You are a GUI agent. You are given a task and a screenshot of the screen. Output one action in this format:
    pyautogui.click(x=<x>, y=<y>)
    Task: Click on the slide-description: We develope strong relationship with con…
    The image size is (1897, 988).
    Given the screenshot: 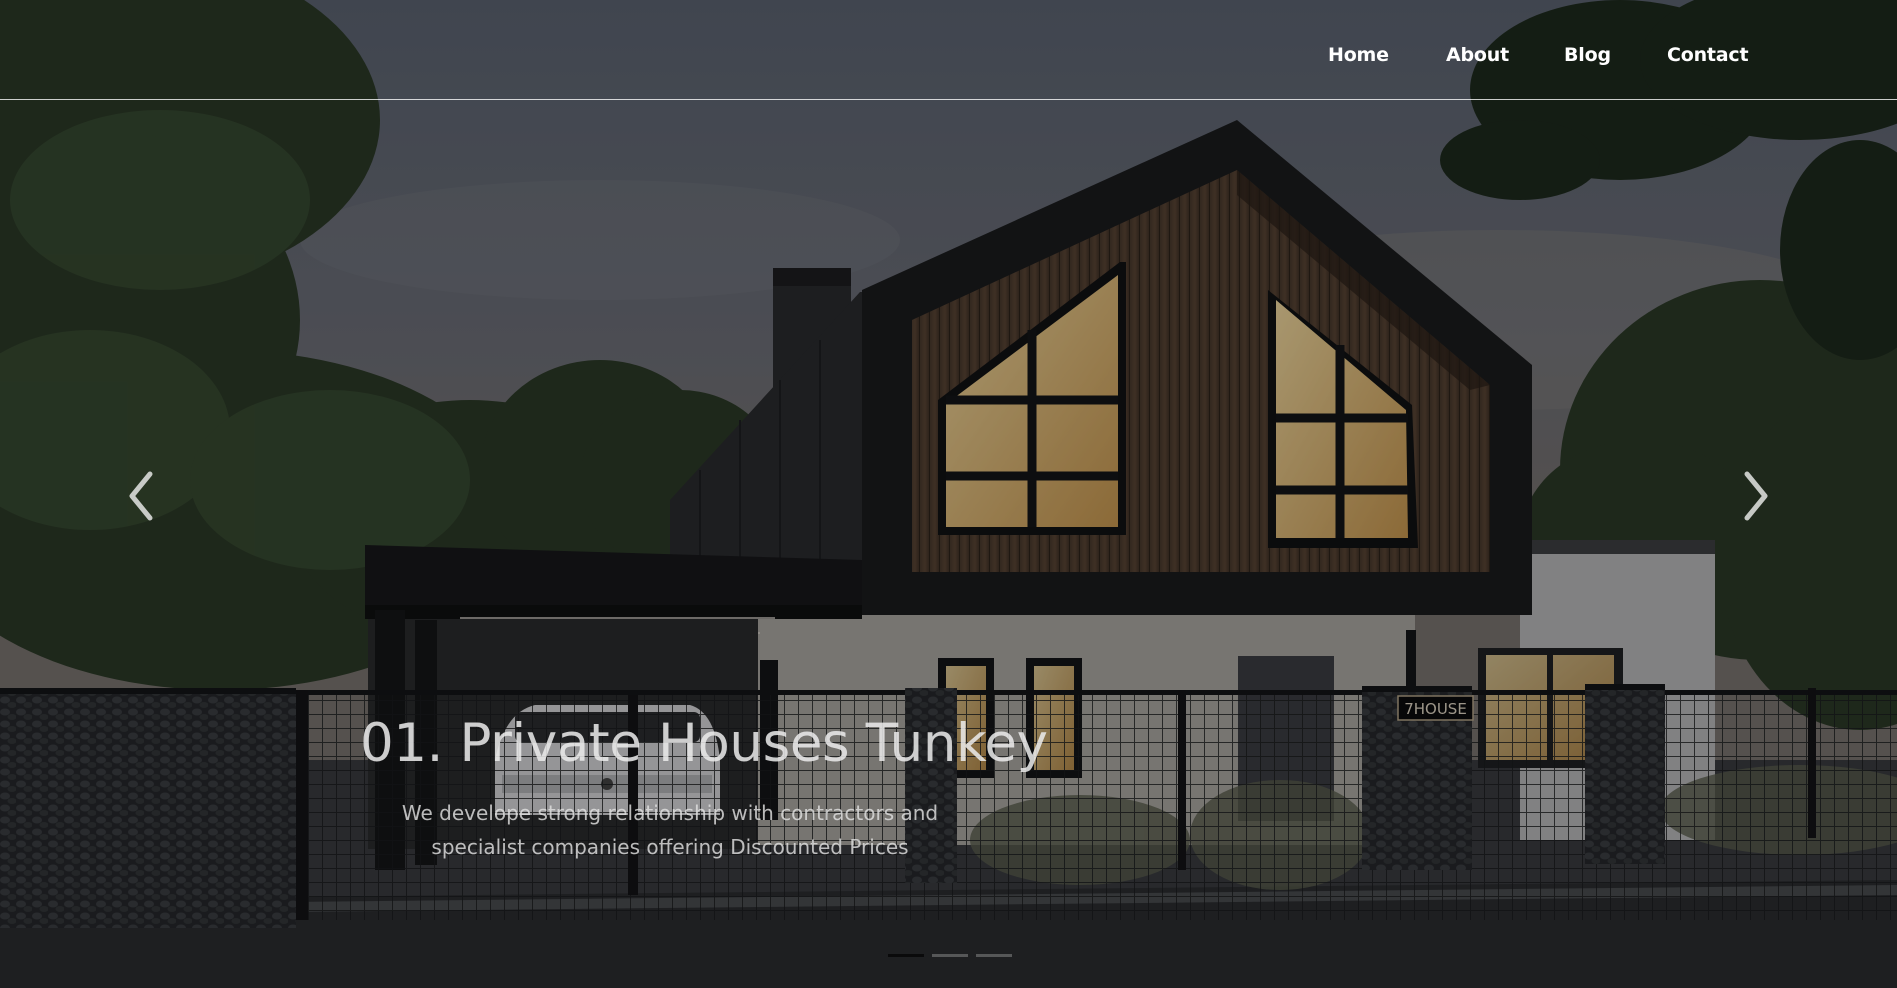 What is the action you would take?
    pyautogui.click(x=670, y=830)
    